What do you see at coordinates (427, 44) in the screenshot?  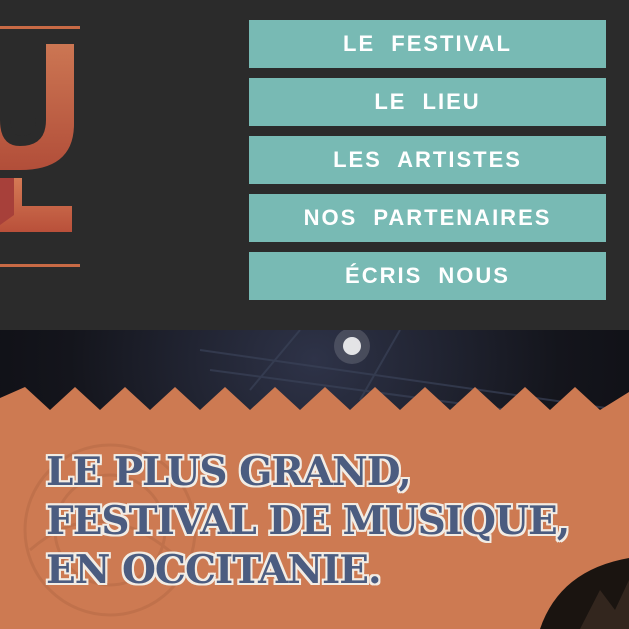 I see `nav-item-le-festival: LE FESTIVAL` at bounding box center [427, 44].